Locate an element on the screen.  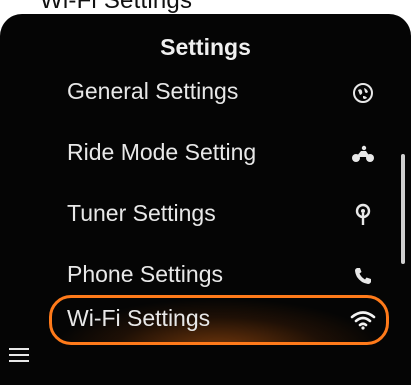
motorcycle-icon is located at coordinates (363, 154).